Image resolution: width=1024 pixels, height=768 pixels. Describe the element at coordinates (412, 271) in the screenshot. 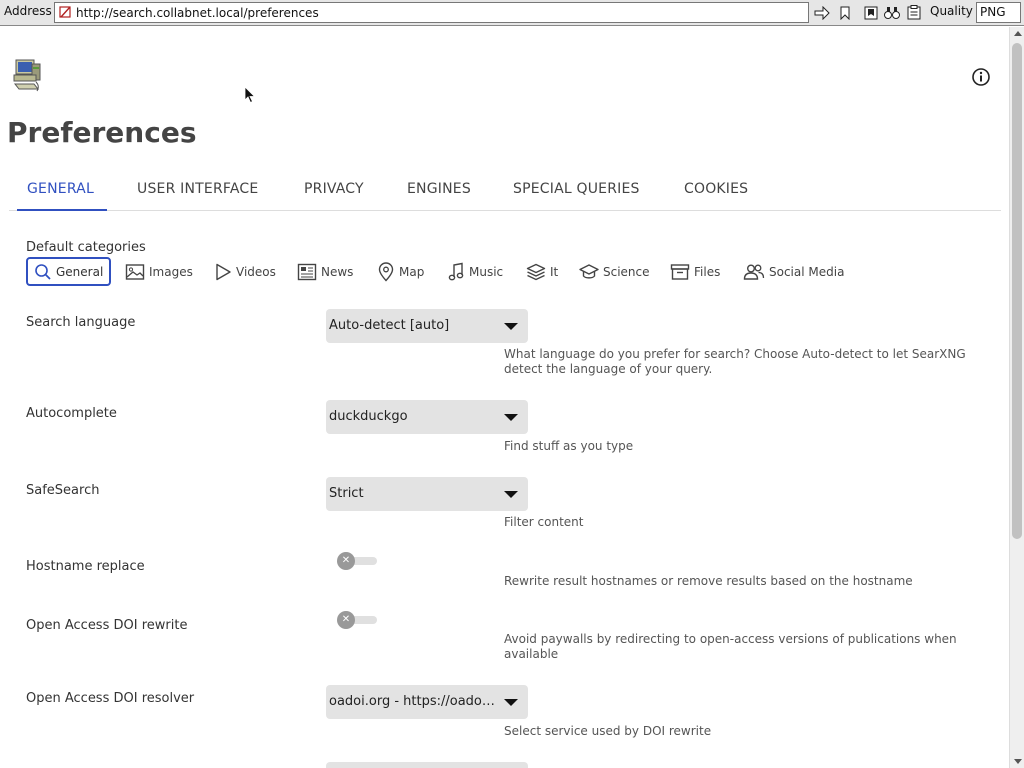

I see `category-label: Map` at that location.